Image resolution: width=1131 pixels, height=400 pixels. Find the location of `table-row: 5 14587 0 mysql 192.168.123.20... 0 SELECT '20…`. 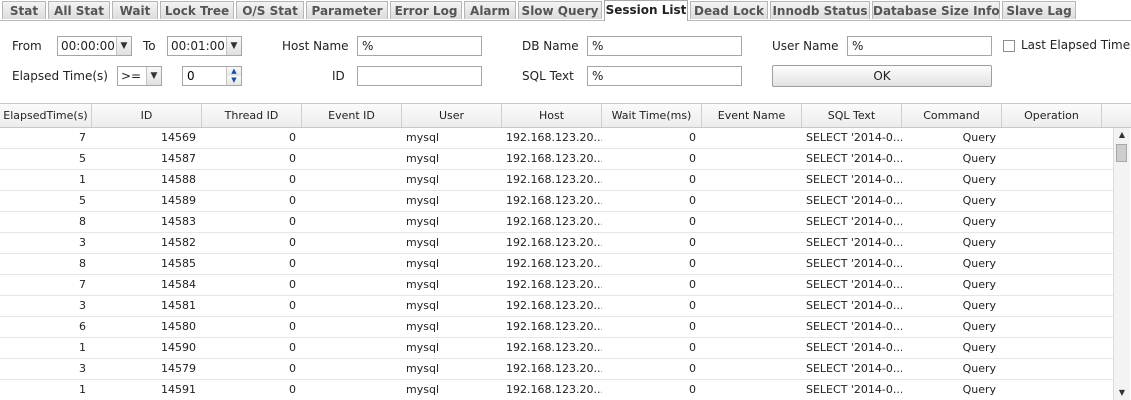

table-row: 5 14587 0 mysql 192.168.123.20... 0 SELECT '20… is located at coordinates (556, 159).